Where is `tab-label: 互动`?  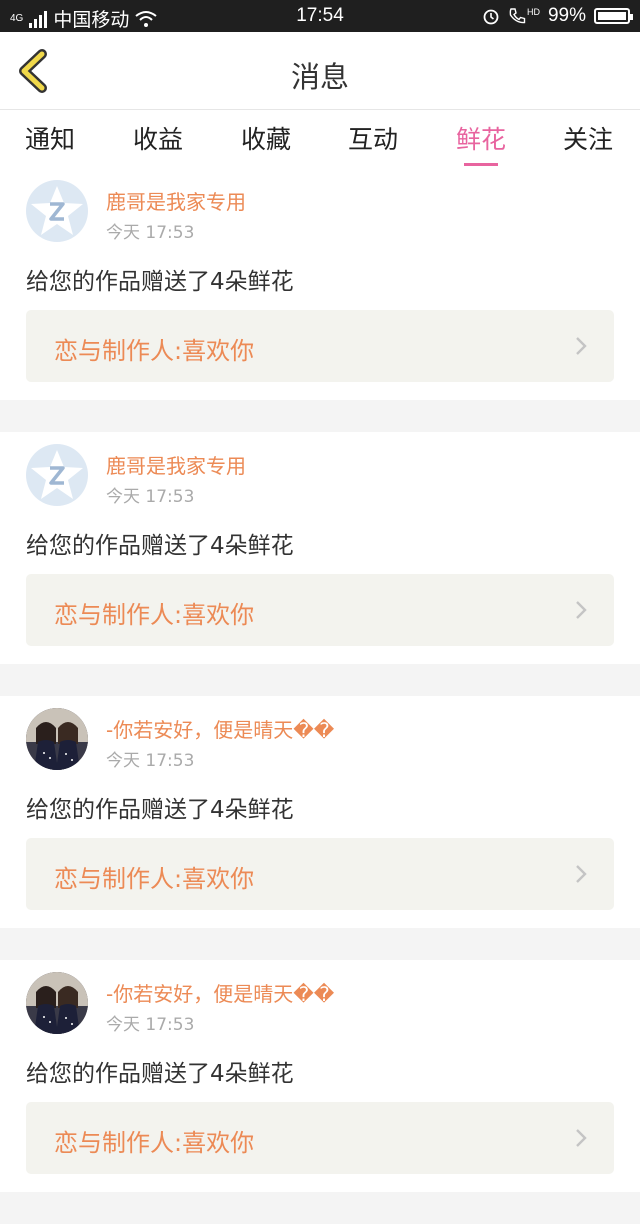
tab-label: 互动 is located at coordinates (372, 139).